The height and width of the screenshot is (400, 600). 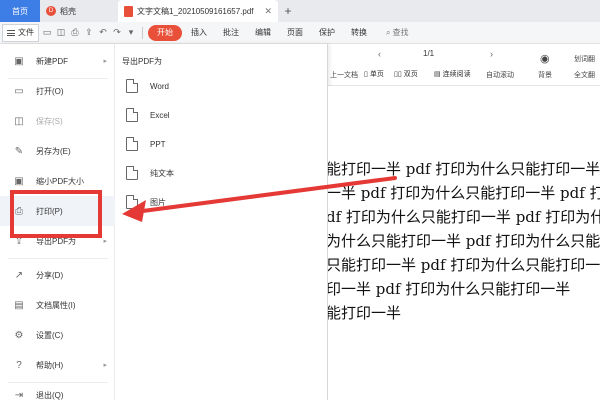 What do you see at coordinates (165, 32) in the screenshot?
I see `menu-start: 开始` at bounding box center [165, 32].